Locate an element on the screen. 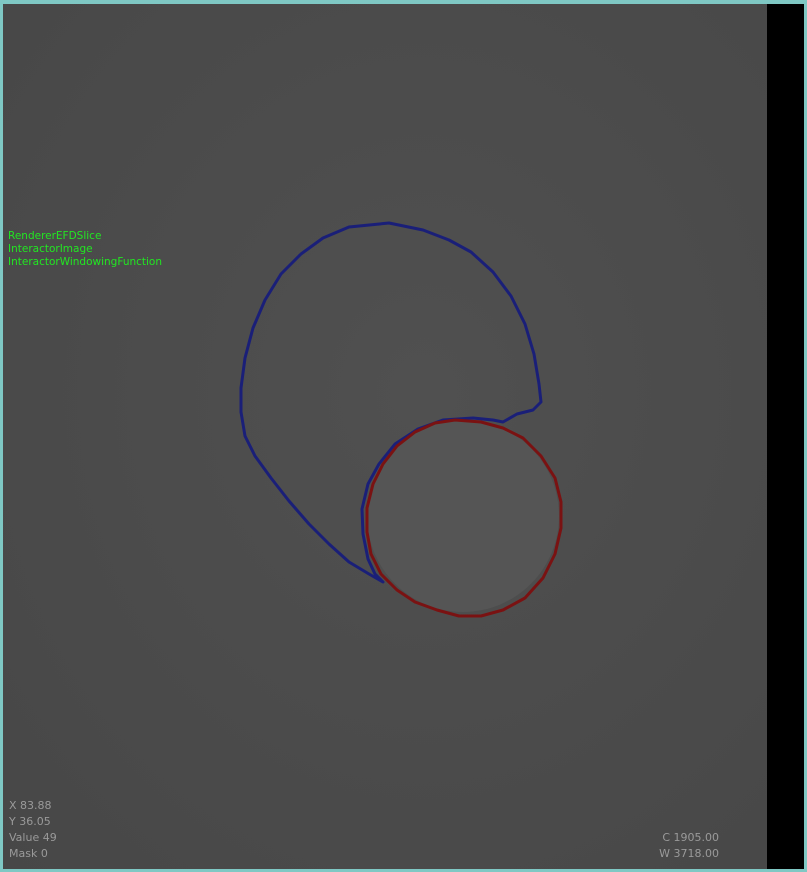  cursor-y-value: 36.05 is located at coordinates (35, 821).